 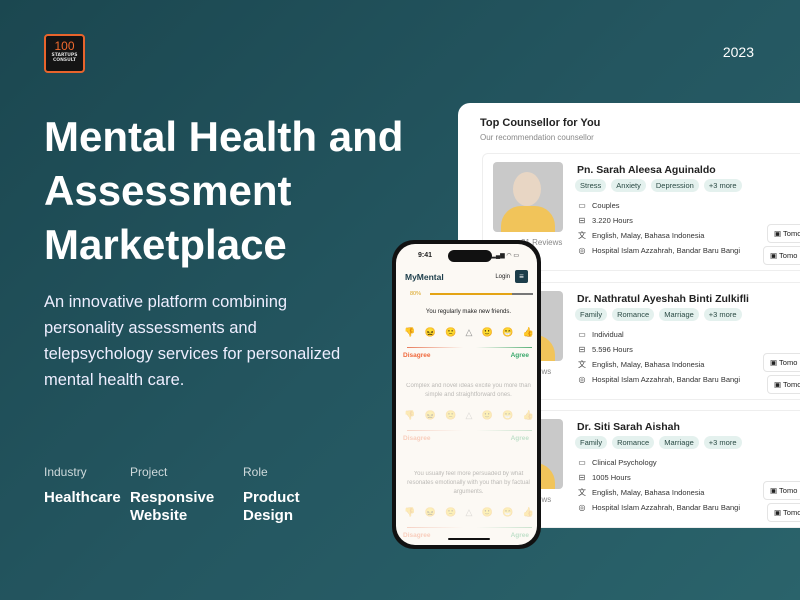 What do you see at coordinates (468, 312) in the screenshot?
I see `question-text: You regularly make new friends.` at bounding box center [468, 312].